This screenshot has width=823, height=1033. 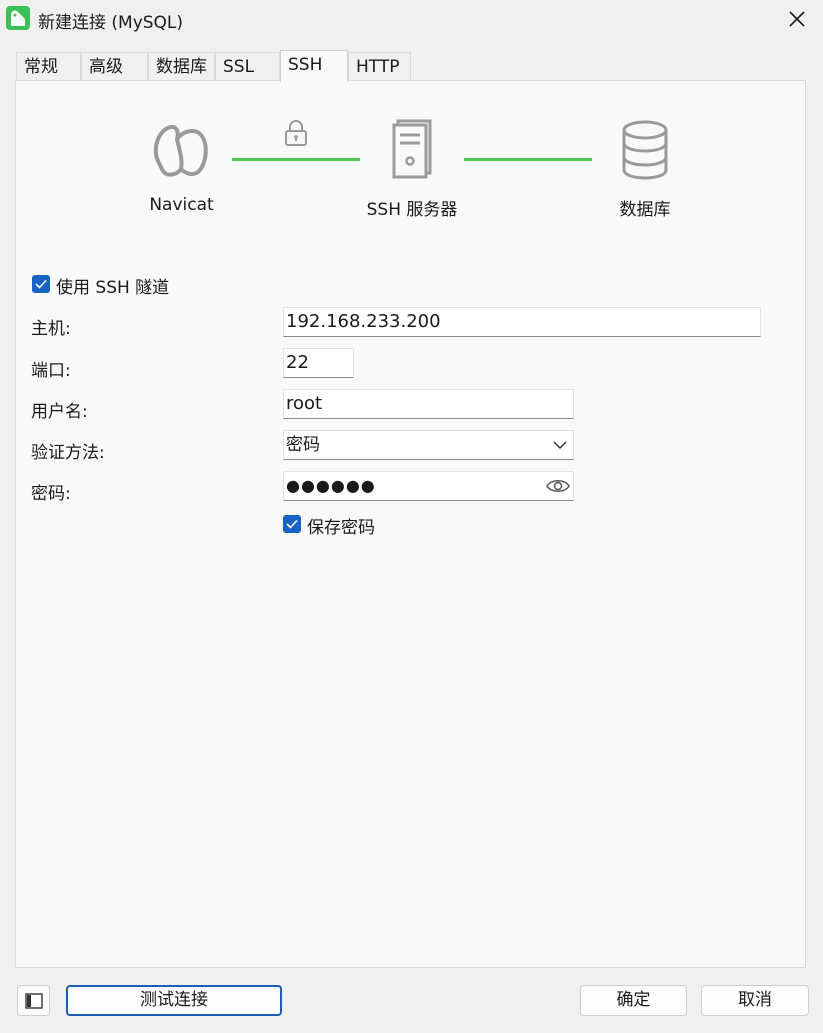 I want to click on toggle-sidebar-button, so click(x=33, y=1000).